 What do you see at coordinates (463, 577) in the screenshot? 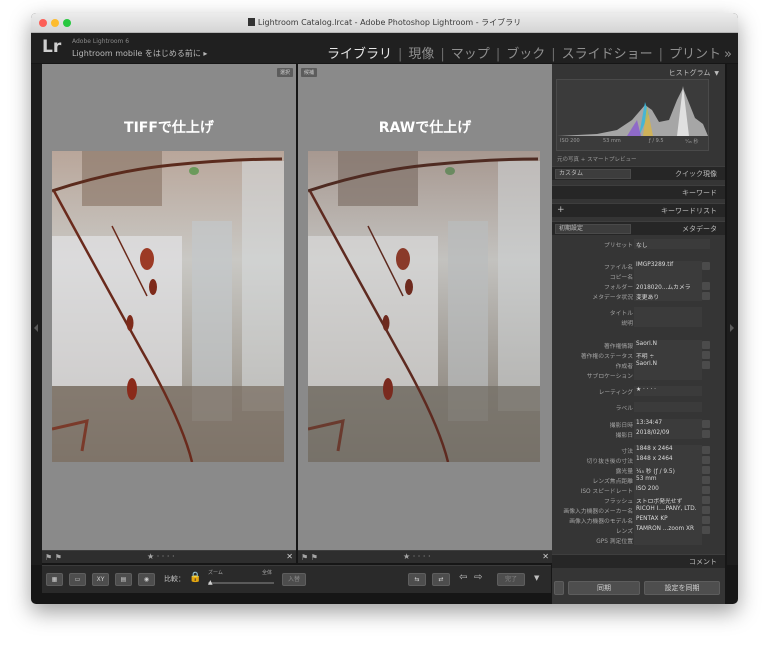
I see `prev-icon: ⇦` at bounding box center [463, 577].